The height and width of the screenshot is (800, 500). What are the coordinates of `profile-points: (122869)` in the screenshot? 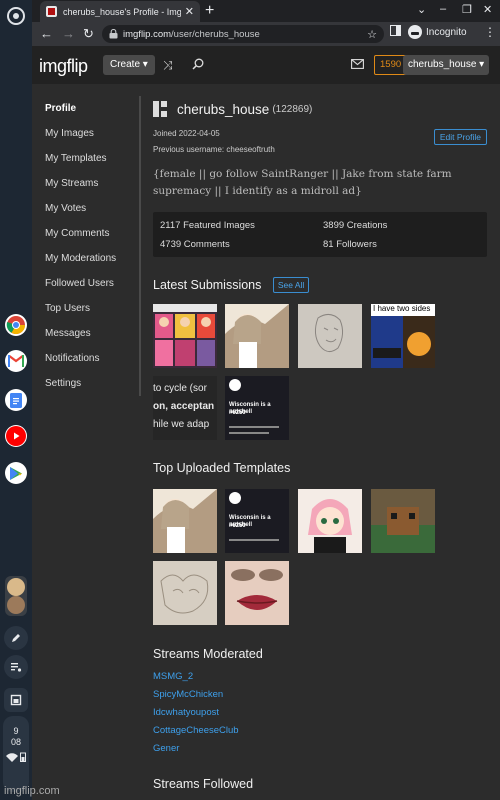 It's located at (292, 109).